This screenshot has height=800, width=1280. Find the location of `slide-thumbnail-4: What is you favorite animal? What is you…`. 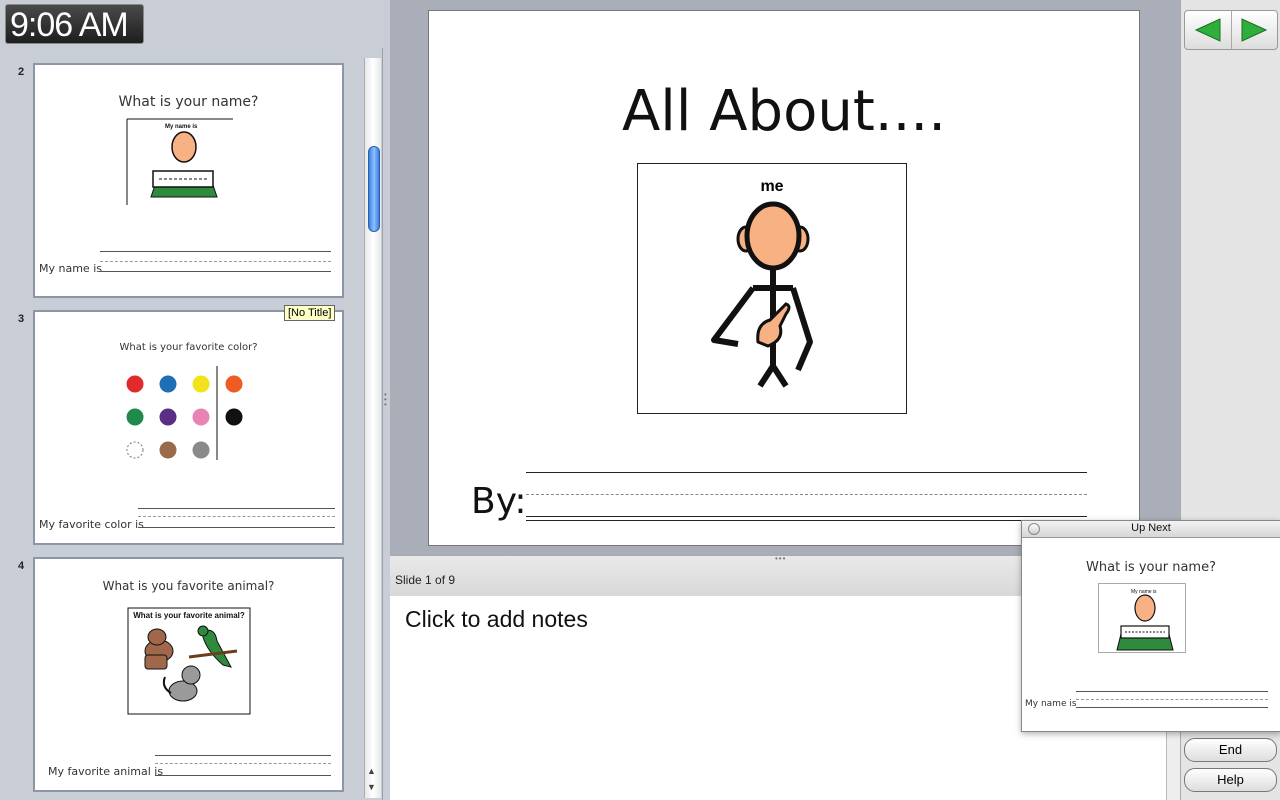

slide-thumbnail-4: What is you favorite animal? What is you… is located at coordinates (188, 674).